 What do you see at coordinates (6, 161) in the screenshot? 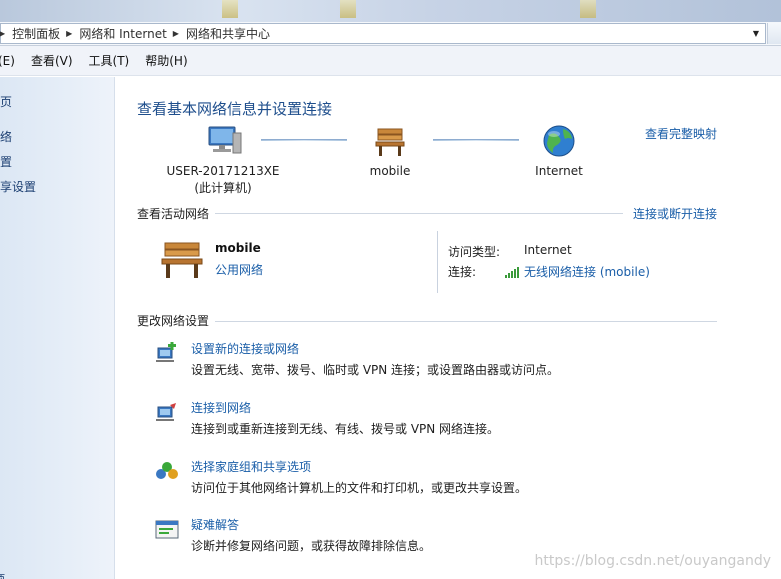
I see `sidebar-item-adapter-settings: 设置` at bounding box center [6, 161].